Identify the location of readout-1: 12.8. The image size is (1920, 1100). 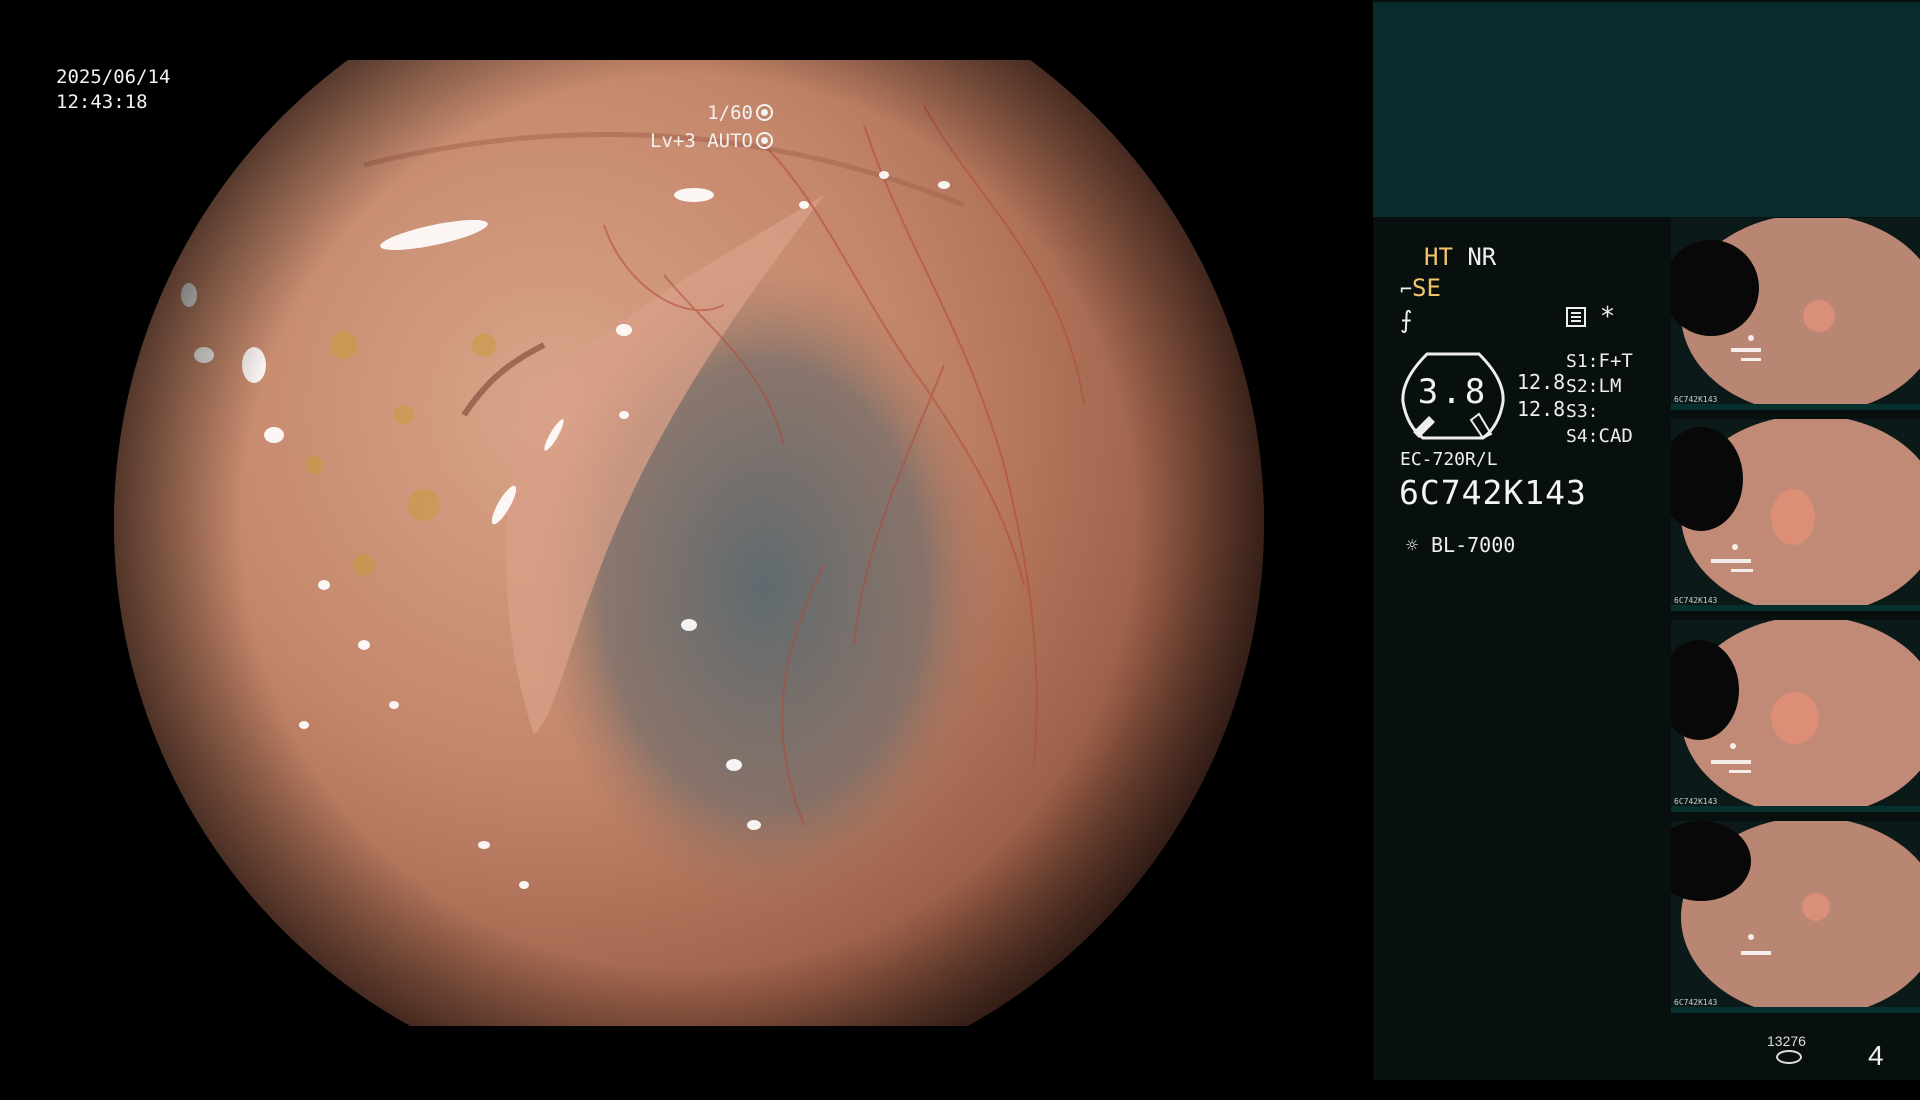
(1541, 382).